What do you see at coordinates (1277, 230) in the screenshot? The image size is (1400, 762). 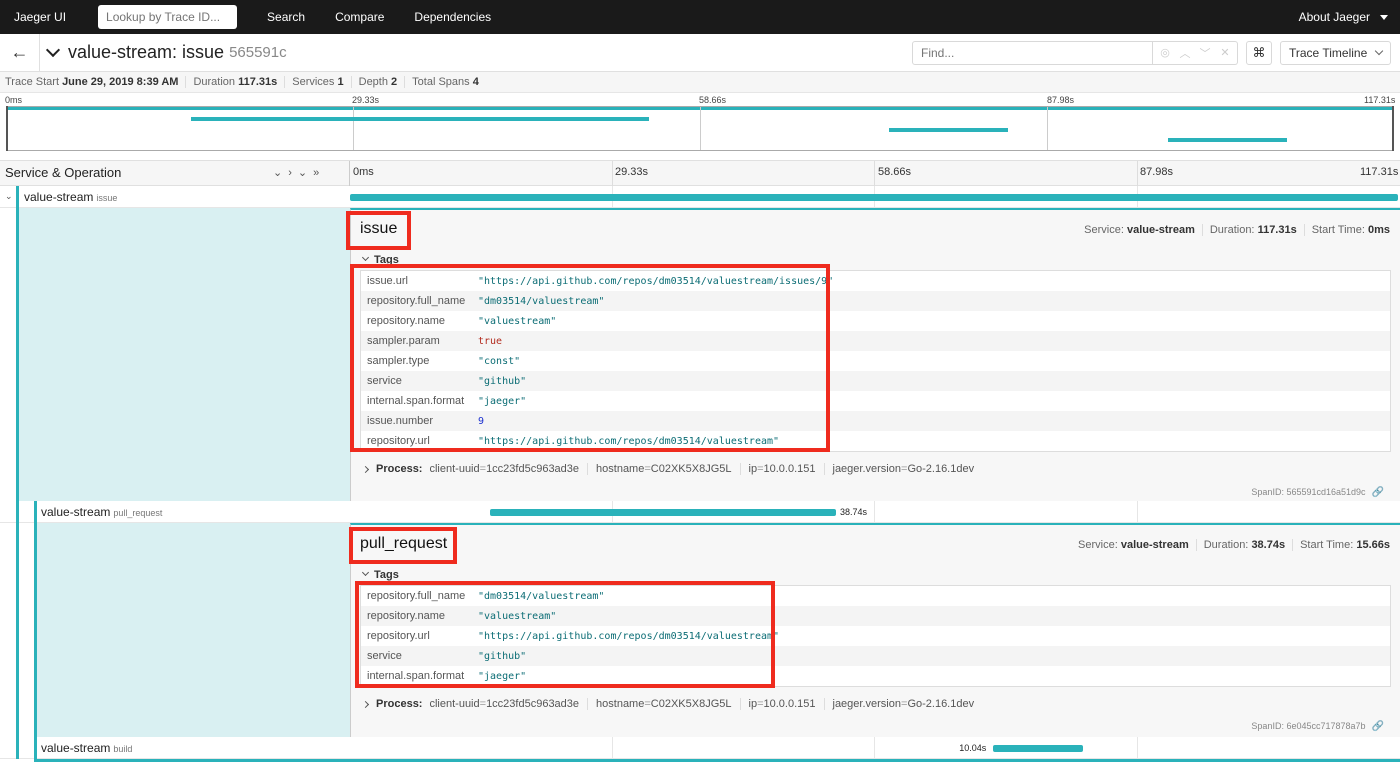 I see `detail-duration: 117.31s` at bounding box center [1277, 230].